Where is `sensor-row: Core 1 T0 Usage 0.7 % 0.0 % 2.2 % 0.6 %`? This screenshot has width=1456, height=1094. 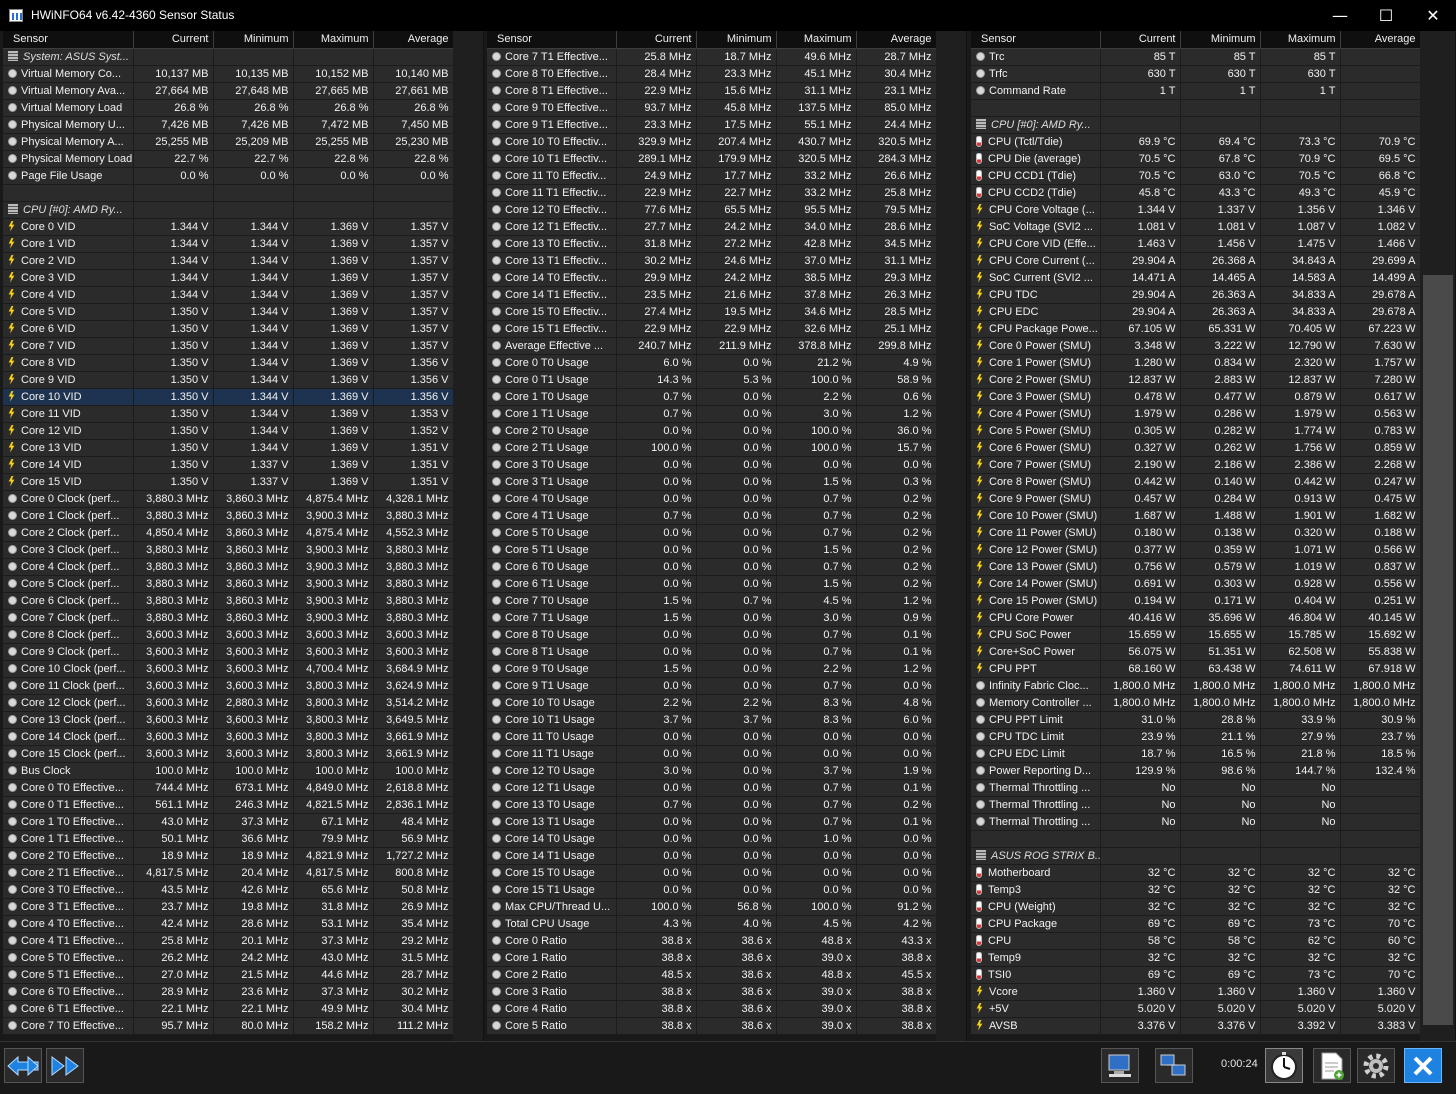 sensor-row: Core 1 T0 Usage 0.7 % 0.0 % 2.2 % 0.6 % is located at coordinates (712, 397).